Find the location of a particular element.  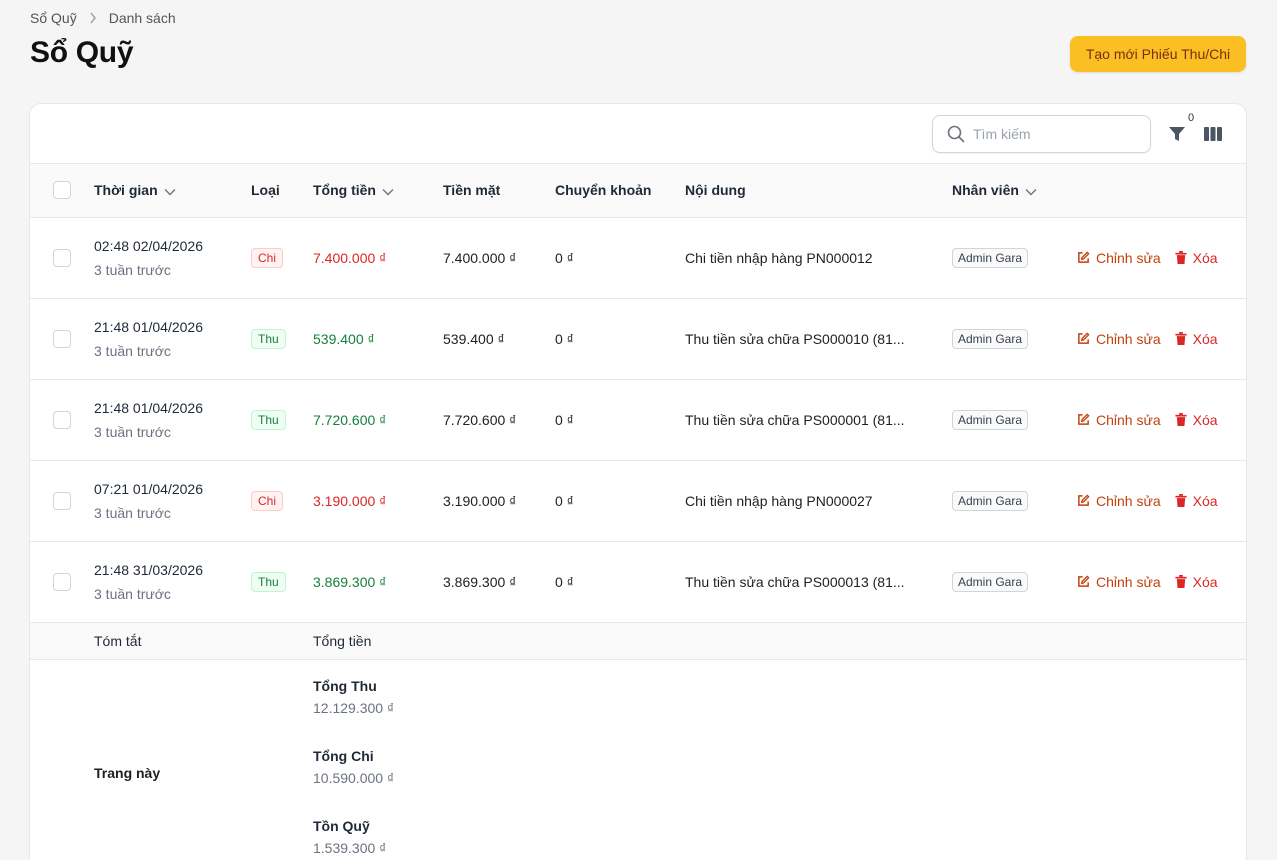

search-box is located at coordinates (1041, 134).